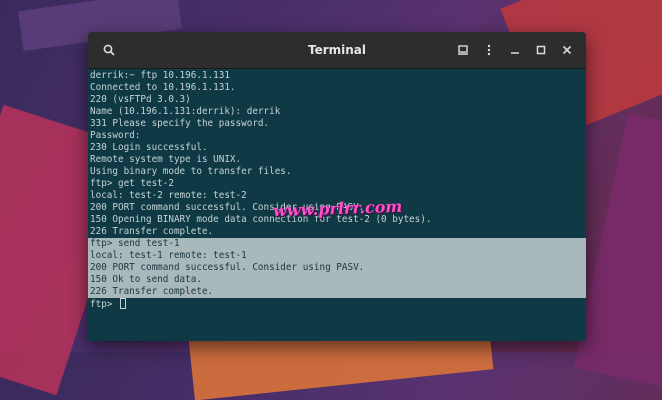 The width and height of the screenshot is (662, 400). I want to click on minimize-icon, so click(515, 50).